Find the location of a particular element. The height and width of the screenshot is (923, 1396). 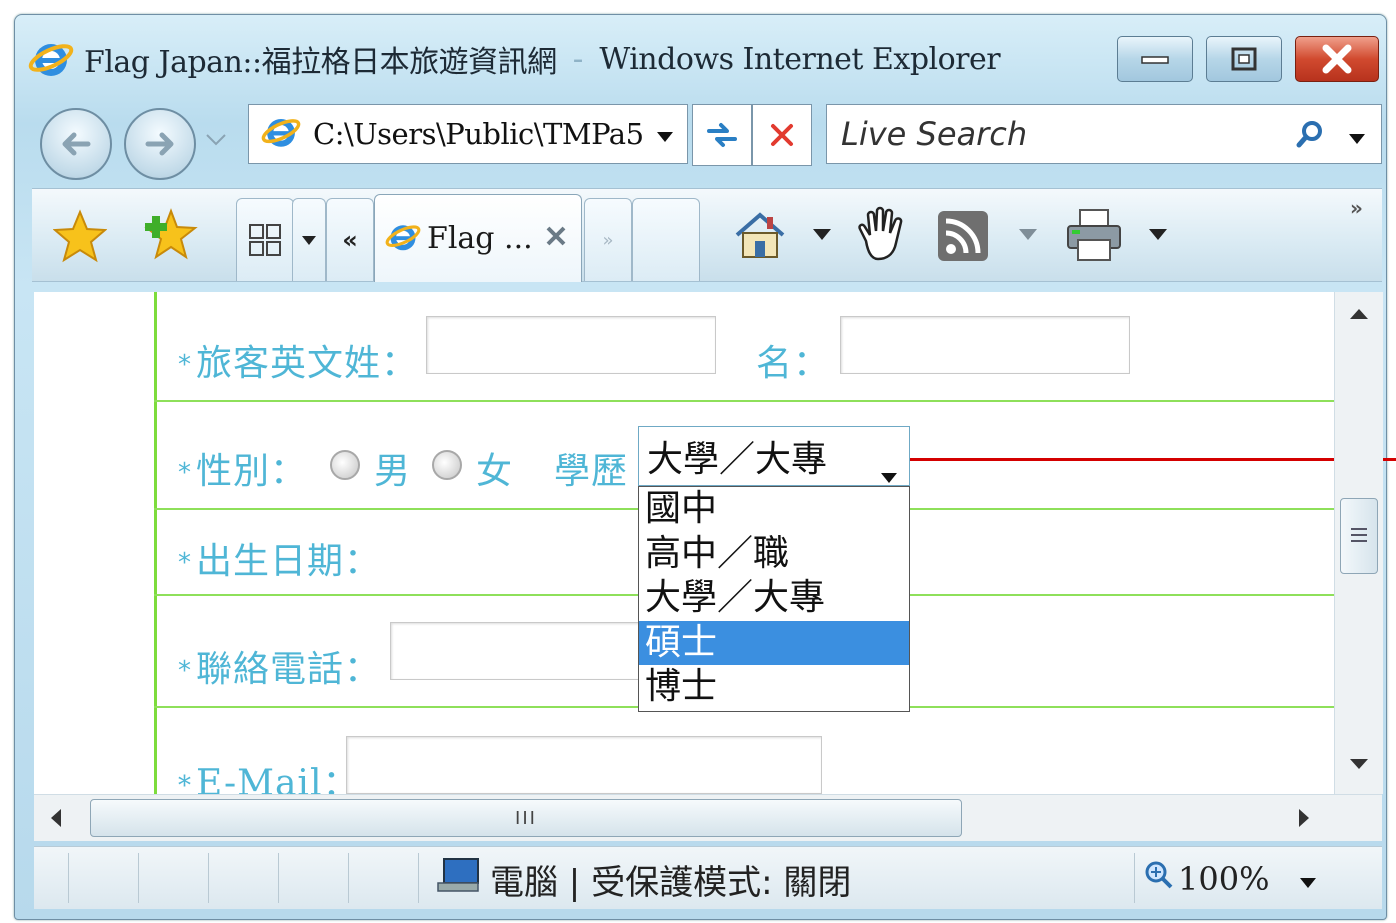

education-select: 大學／大專 is located at coordinates (774, 456).